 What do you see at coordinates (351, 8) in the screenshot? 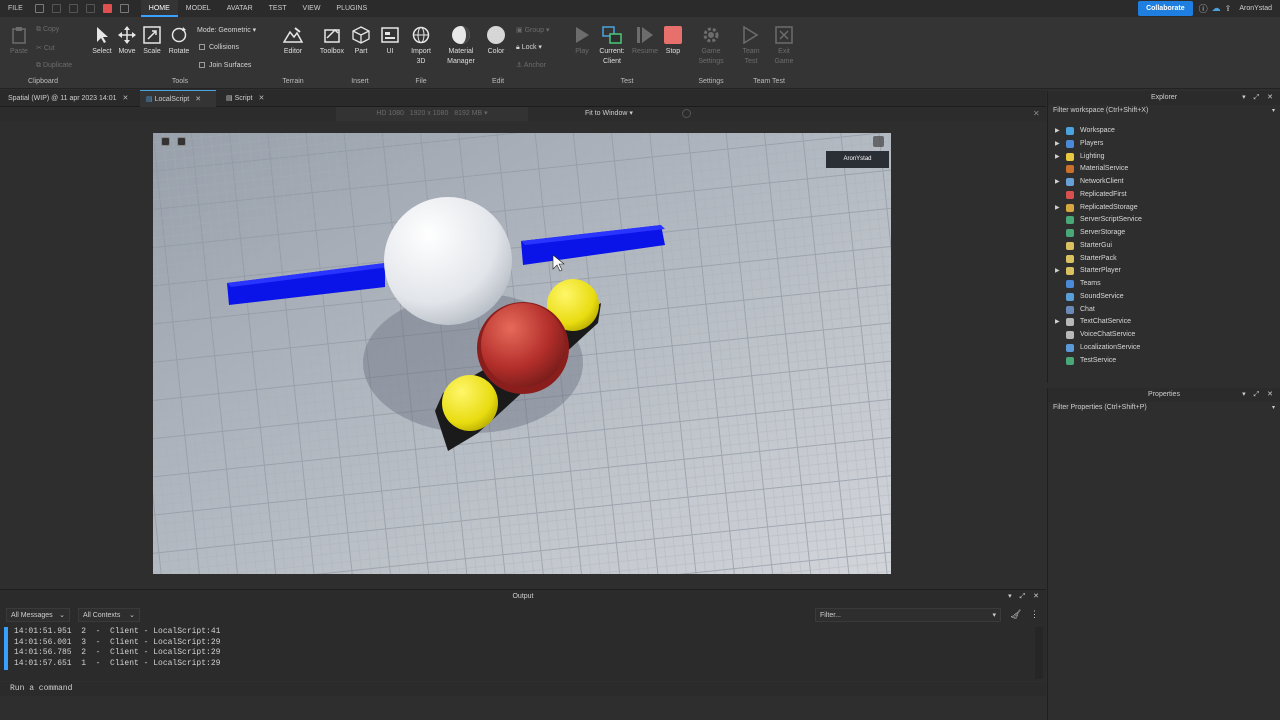
I see `tab-plugins: PLUGINS` at bounding box center [351, 8].